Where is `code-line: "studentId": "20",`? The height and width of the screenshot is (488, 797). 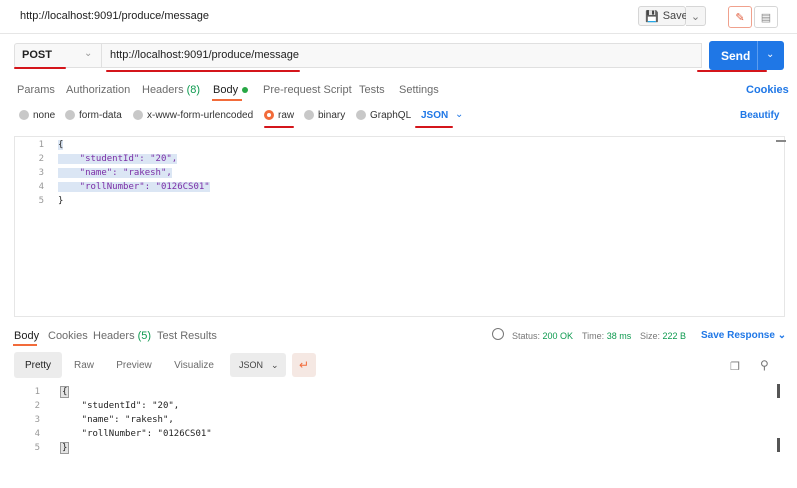 code-line: "studentId": "20", is located at coordinates (118, 159).